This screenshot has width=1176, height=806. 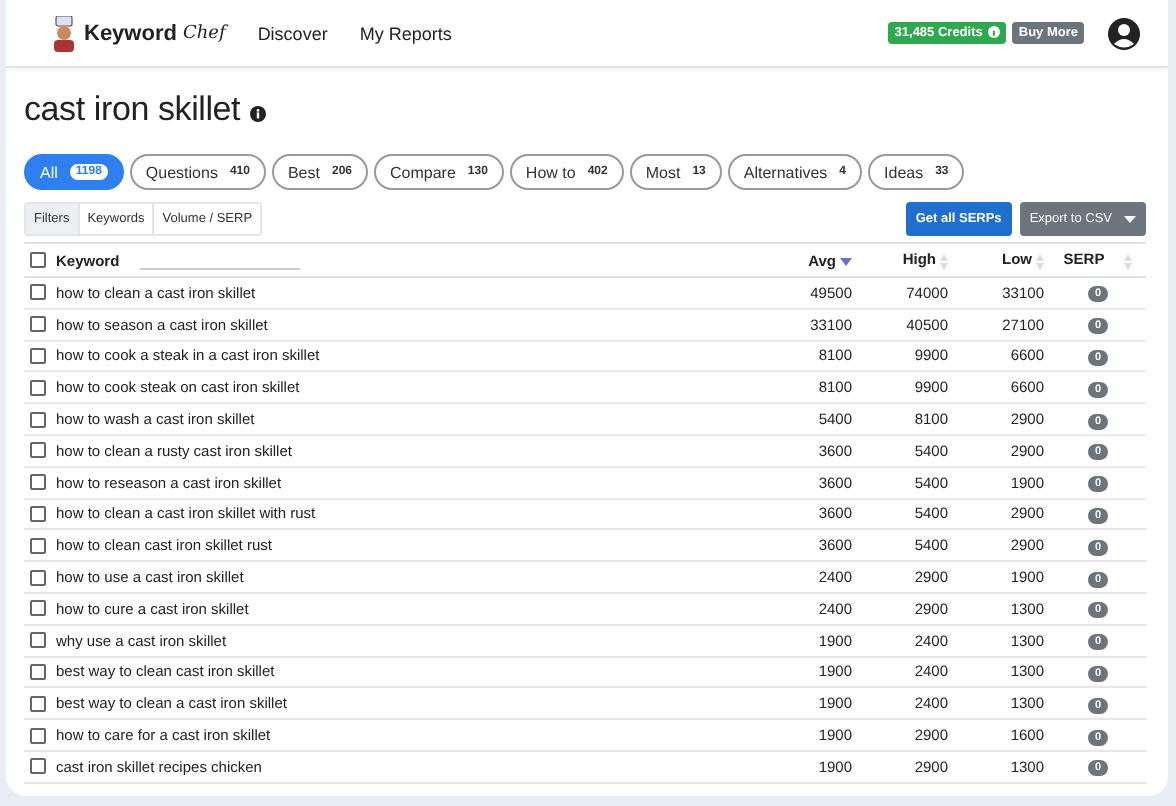 I want to click on caret-icon, so click(x=1130, y=219).